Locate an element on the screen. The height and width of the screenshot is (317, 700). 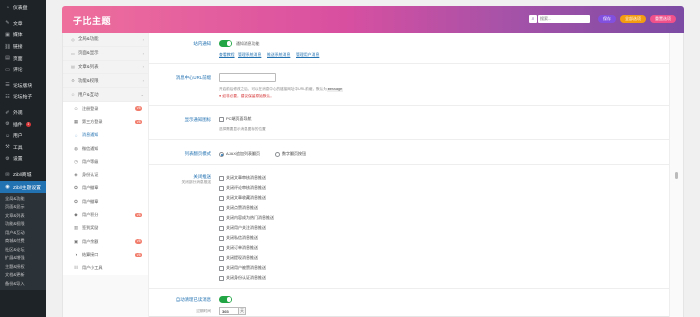
nav-sub-widget: ☷ 用户小工具 is located at coordinates (105, 268).